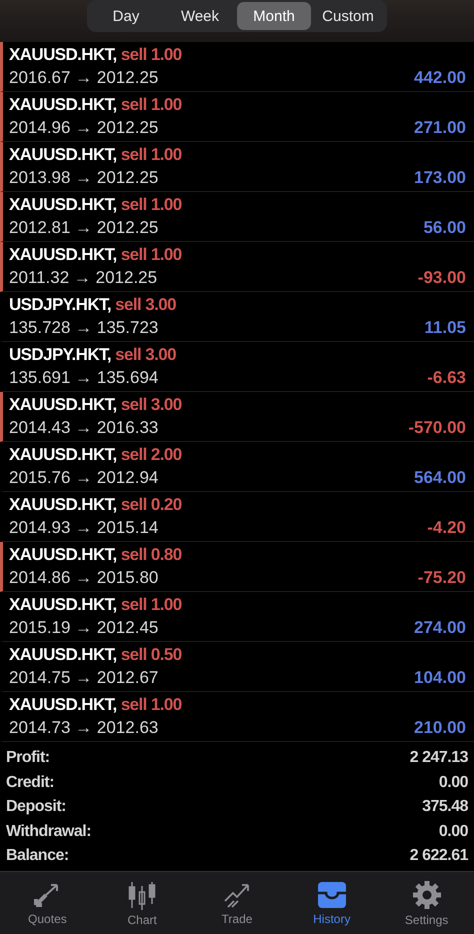  I want to click on deal-row: XAUUSD.HKT, sell 1.00 2013.98 → 2012.25 173.00, so click(237, 167).